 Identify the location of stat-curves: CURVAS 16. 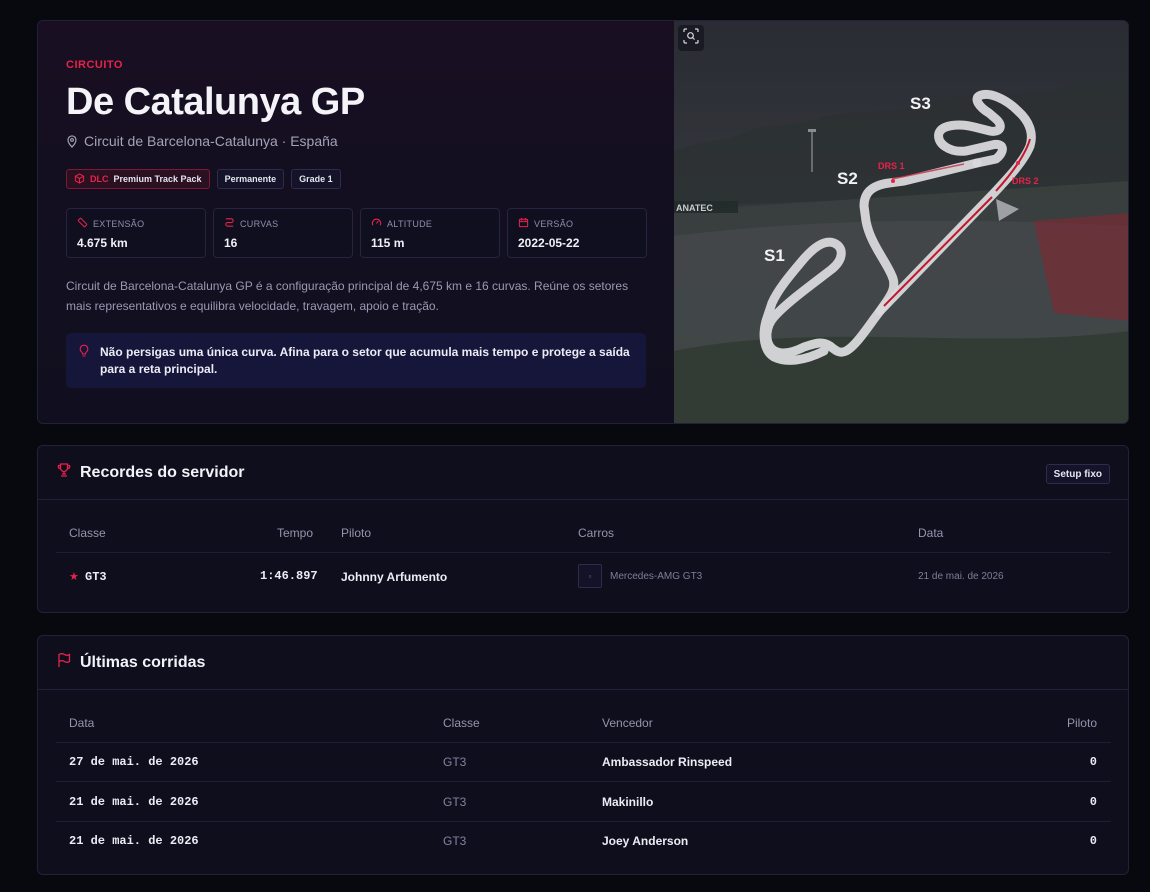
(283, 233).